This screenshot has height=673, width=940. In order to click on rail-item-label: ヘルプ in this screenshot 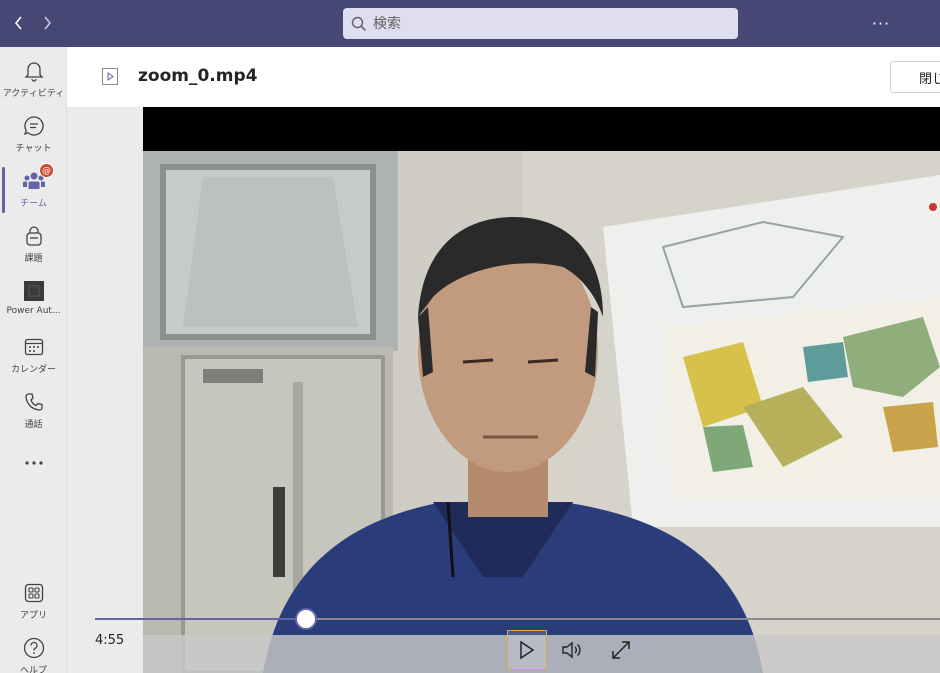, I will do `click(33, 669)`.